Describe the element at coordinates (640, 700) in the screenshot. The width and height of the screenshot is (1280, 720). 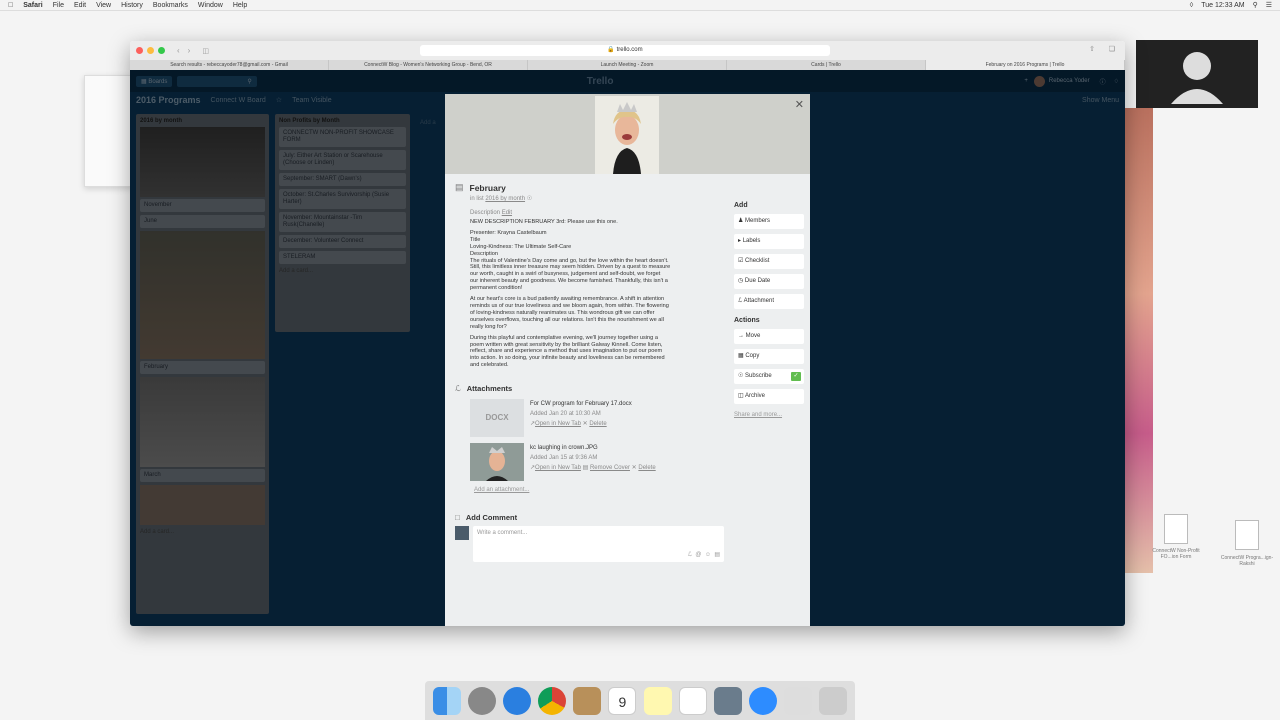
I see `dock: 9` at that location.